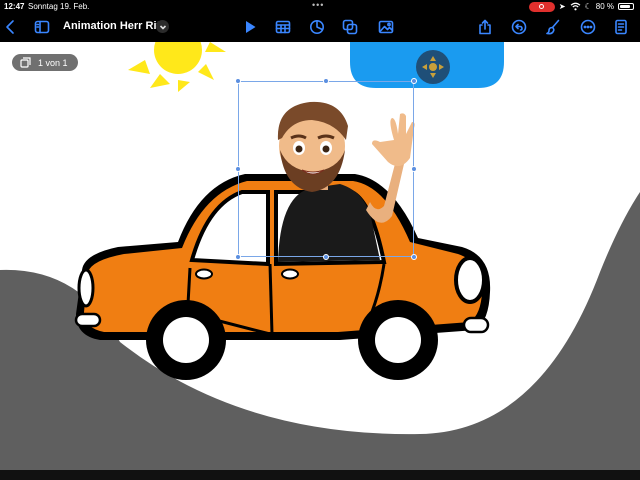  I want to click on battery-icon, so click(626, 6).